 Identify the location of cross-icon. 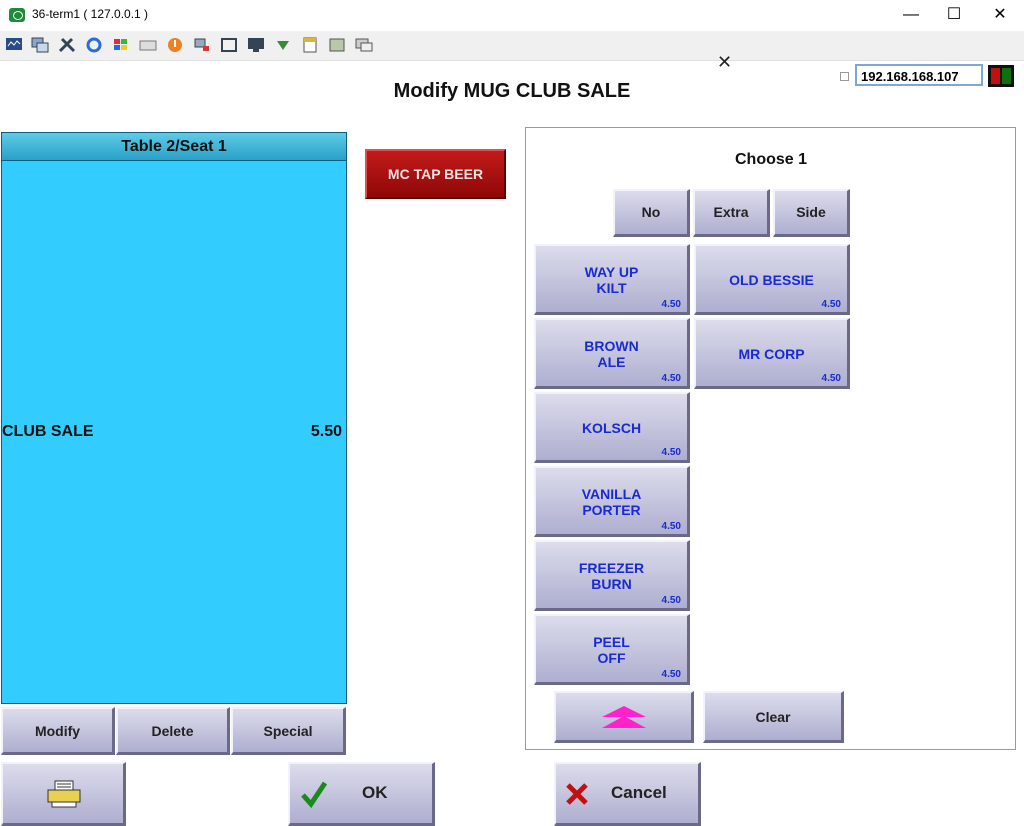
(577, 794).